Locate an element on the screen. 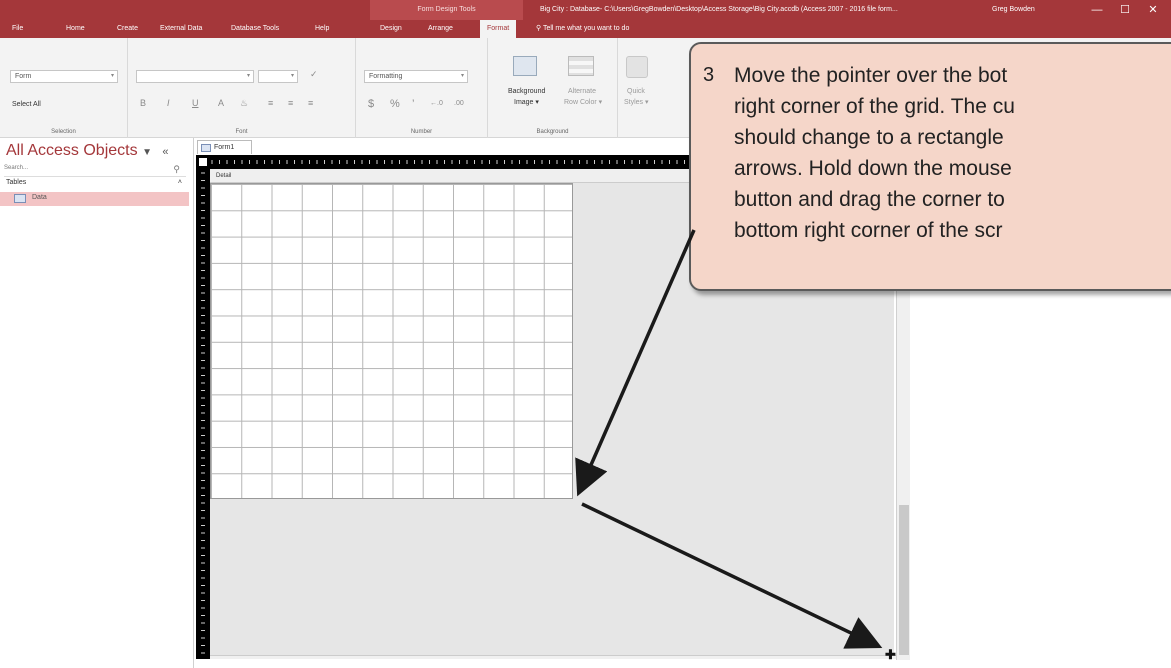 The width and height of the screenshot is (1171, 668). font-group: ▾ ▾ ✓ B I U A ♨ ≡ ≡ ≡ Font is located at coordinates (242, 88).